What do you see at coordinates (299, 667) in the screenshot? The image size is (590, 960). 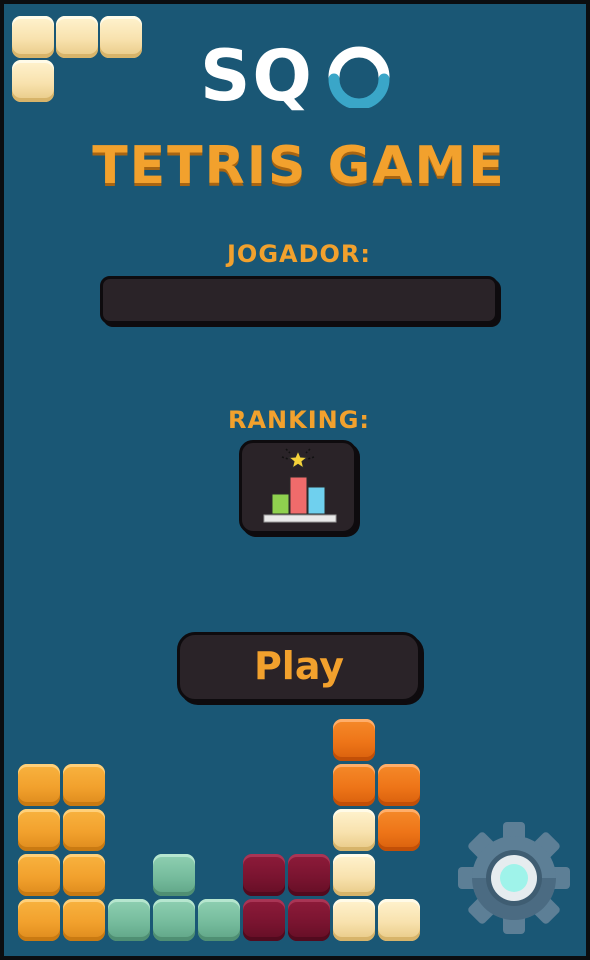 I see `play-button: Play` at bounding box center [299, 667].